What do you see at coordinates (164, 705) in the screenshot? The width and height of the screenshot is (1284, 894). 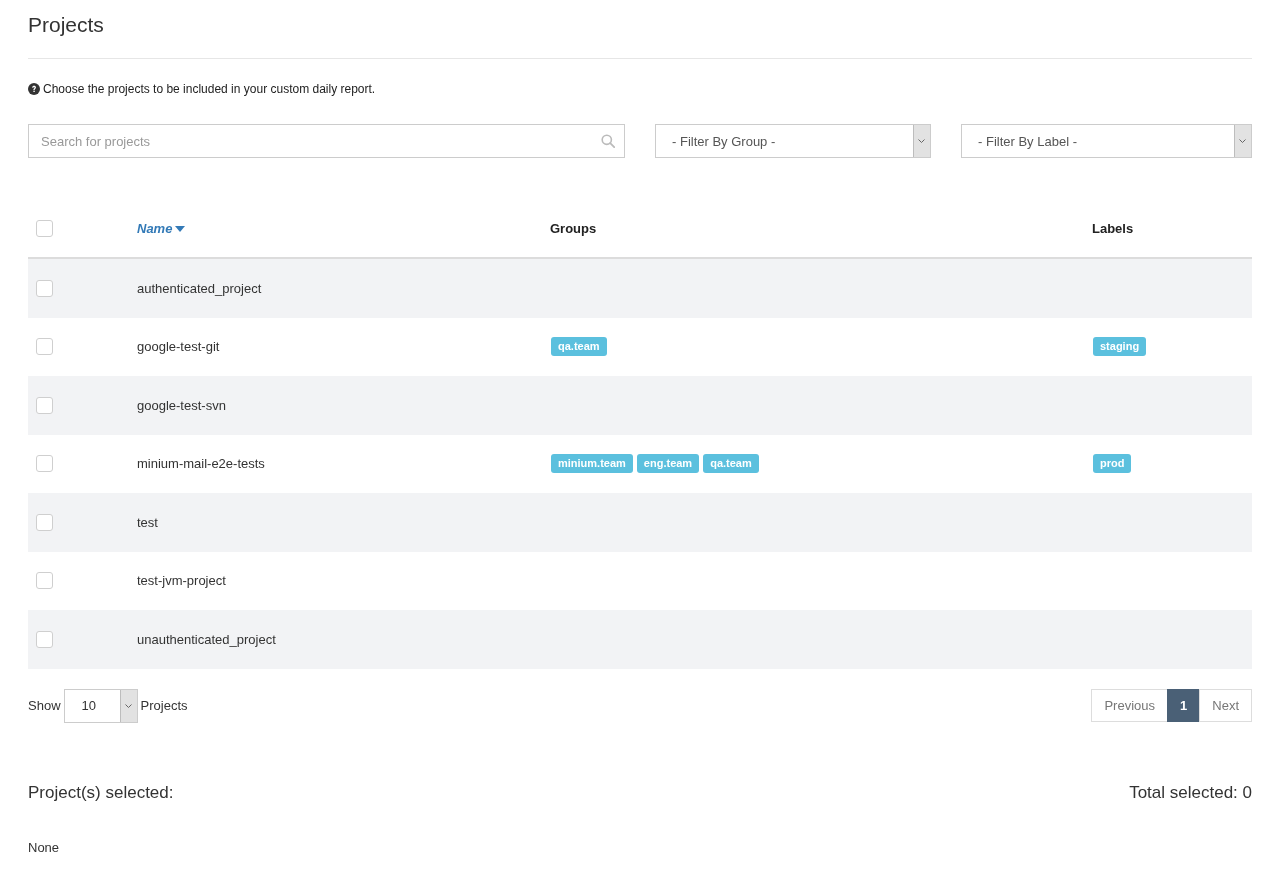 I see `projects-label: Projects` at bounding box center [164, 705].